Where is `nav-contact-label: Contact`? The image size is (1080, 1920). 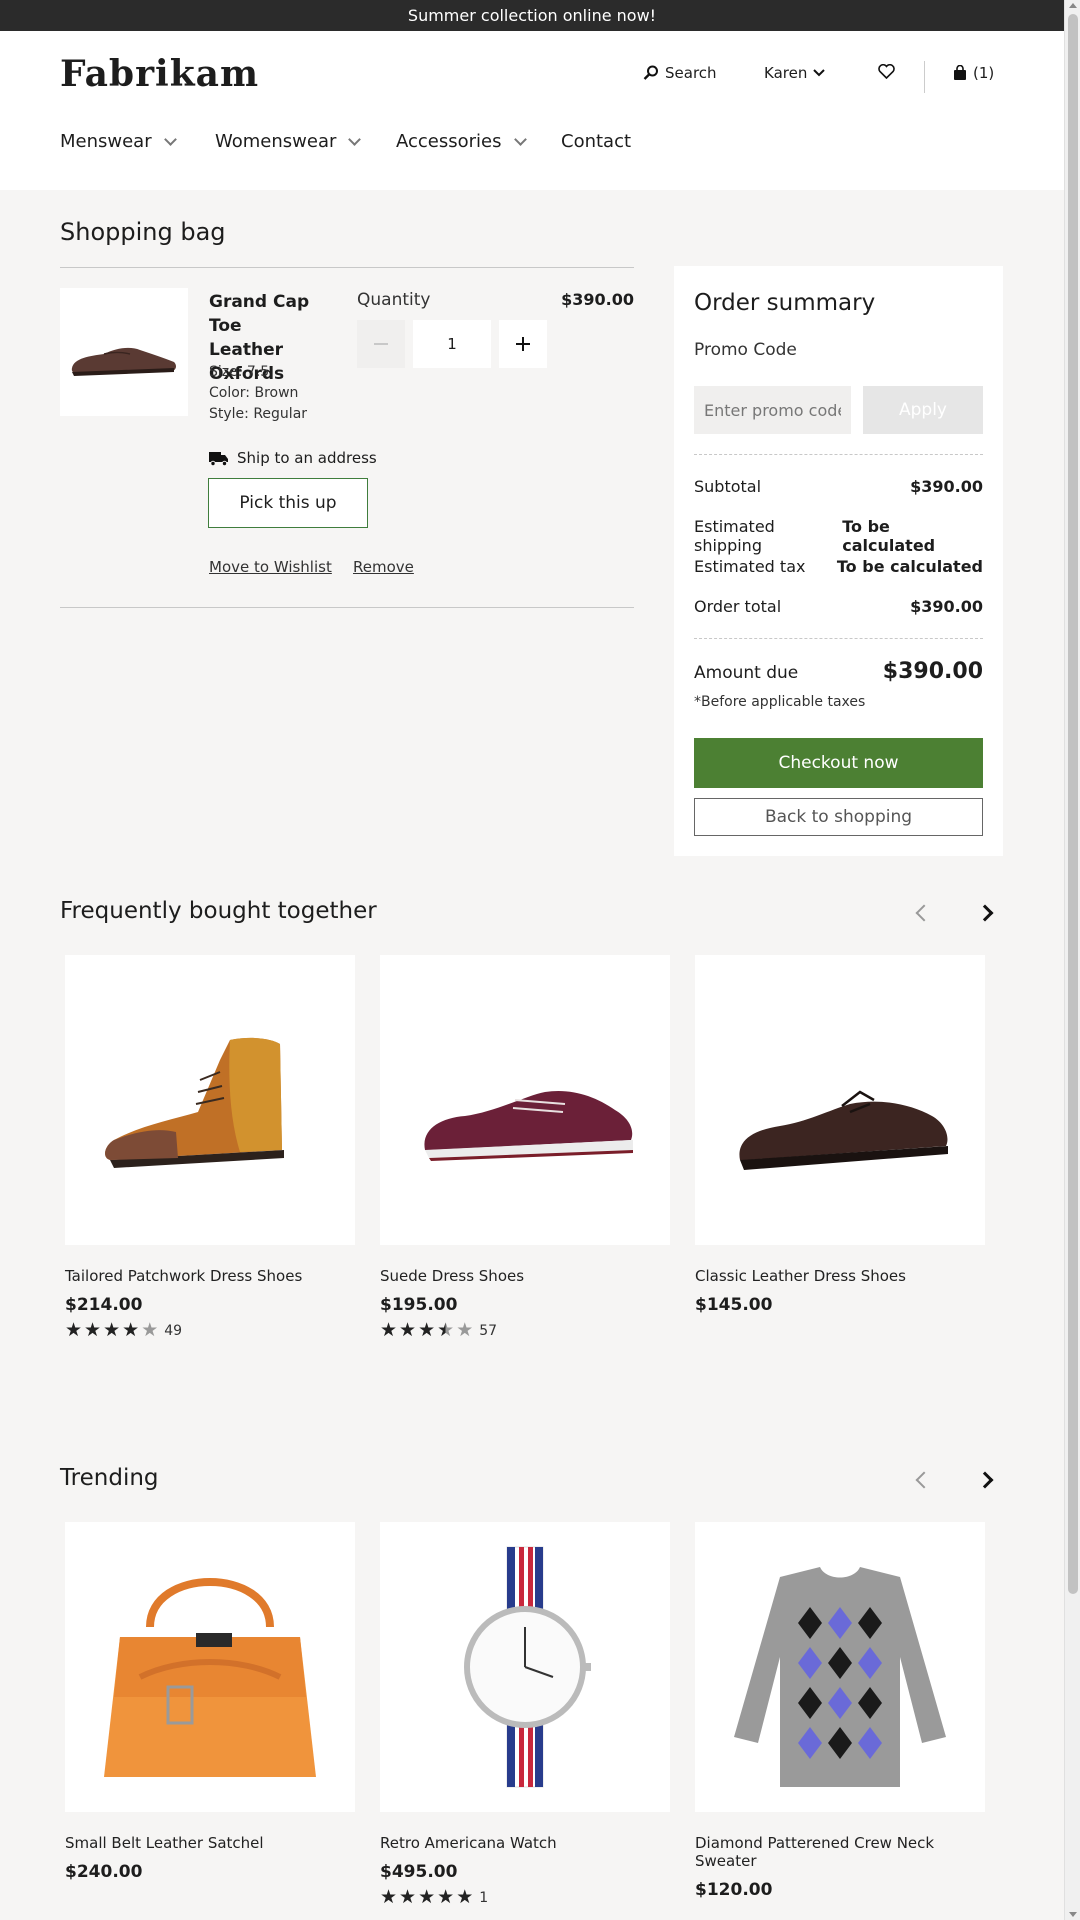
nav-contact-label: Contact is located at coordinates (596, 141).